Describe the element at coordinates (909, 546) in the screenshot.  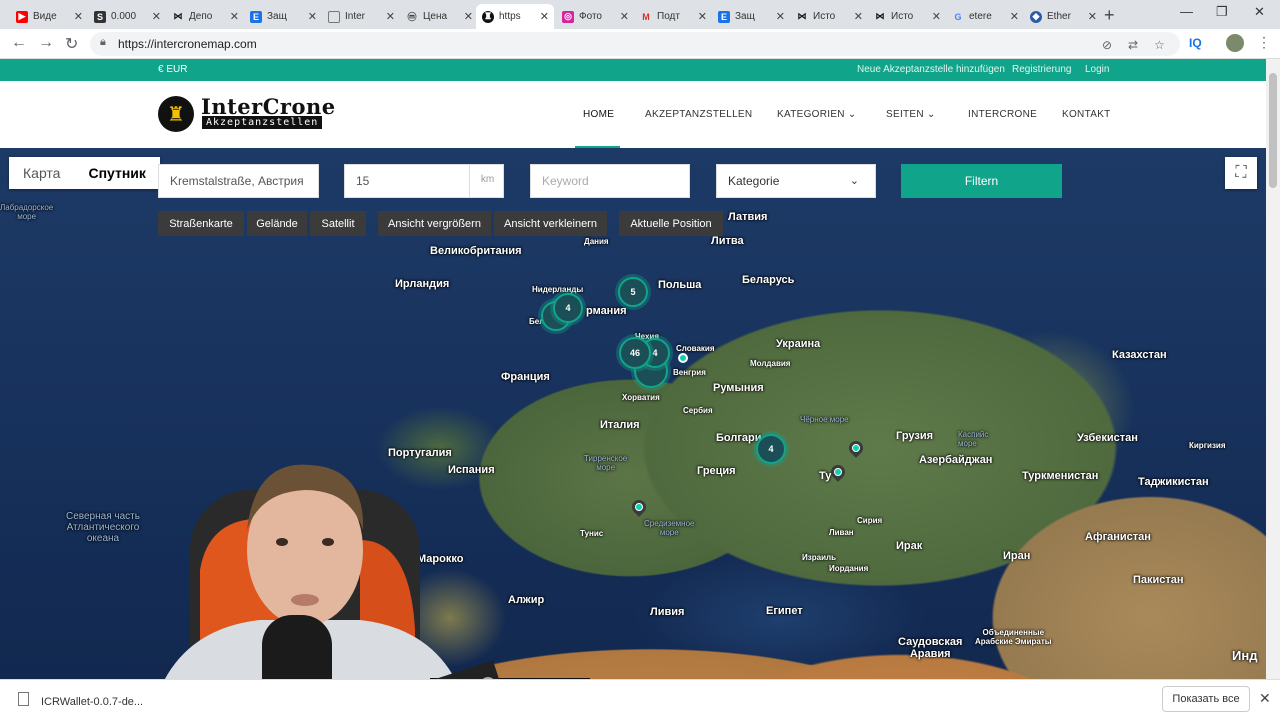
I see `map-label: Ирак` at that location.